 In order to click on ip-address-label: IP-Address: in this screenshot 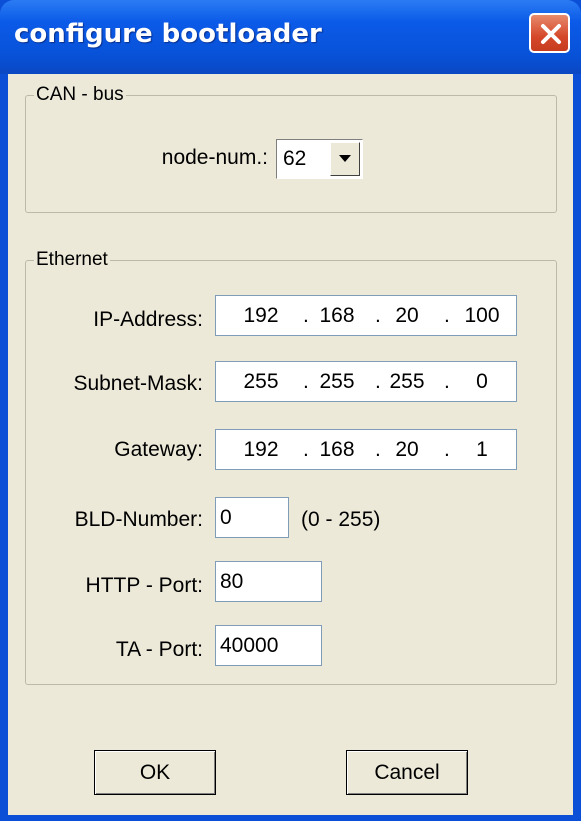, I will do `click(148, 319)`.